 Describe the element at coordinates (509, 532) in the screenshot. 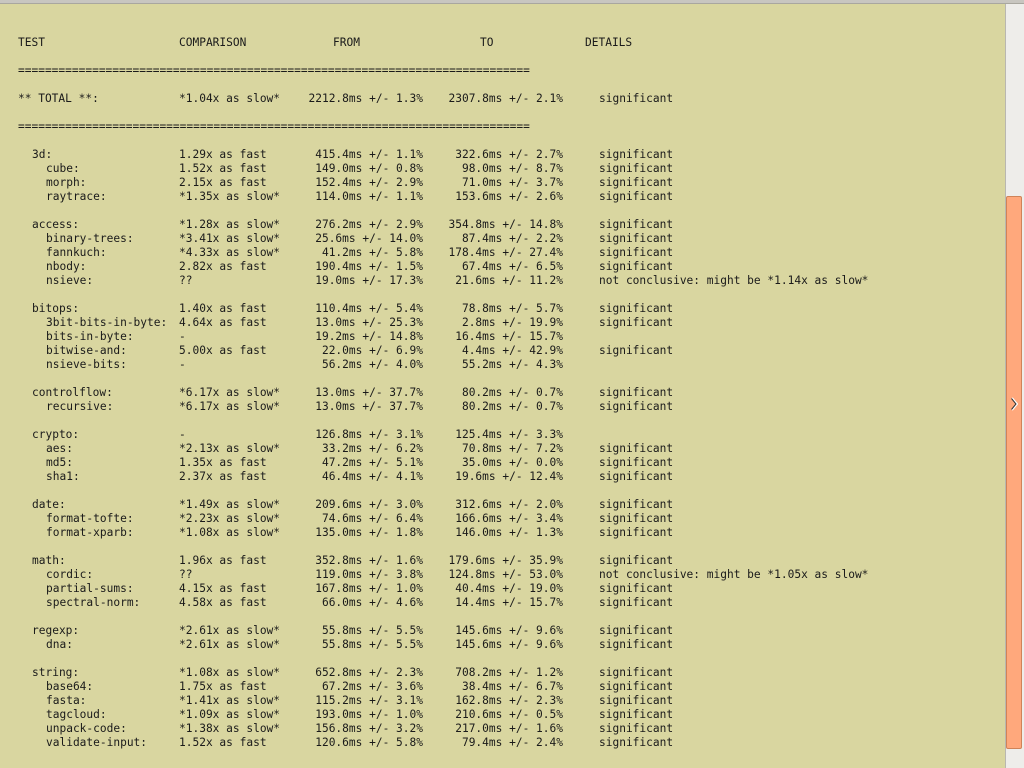

I see `test-row-to: 146.0ms +/- 1.3%` at that location.